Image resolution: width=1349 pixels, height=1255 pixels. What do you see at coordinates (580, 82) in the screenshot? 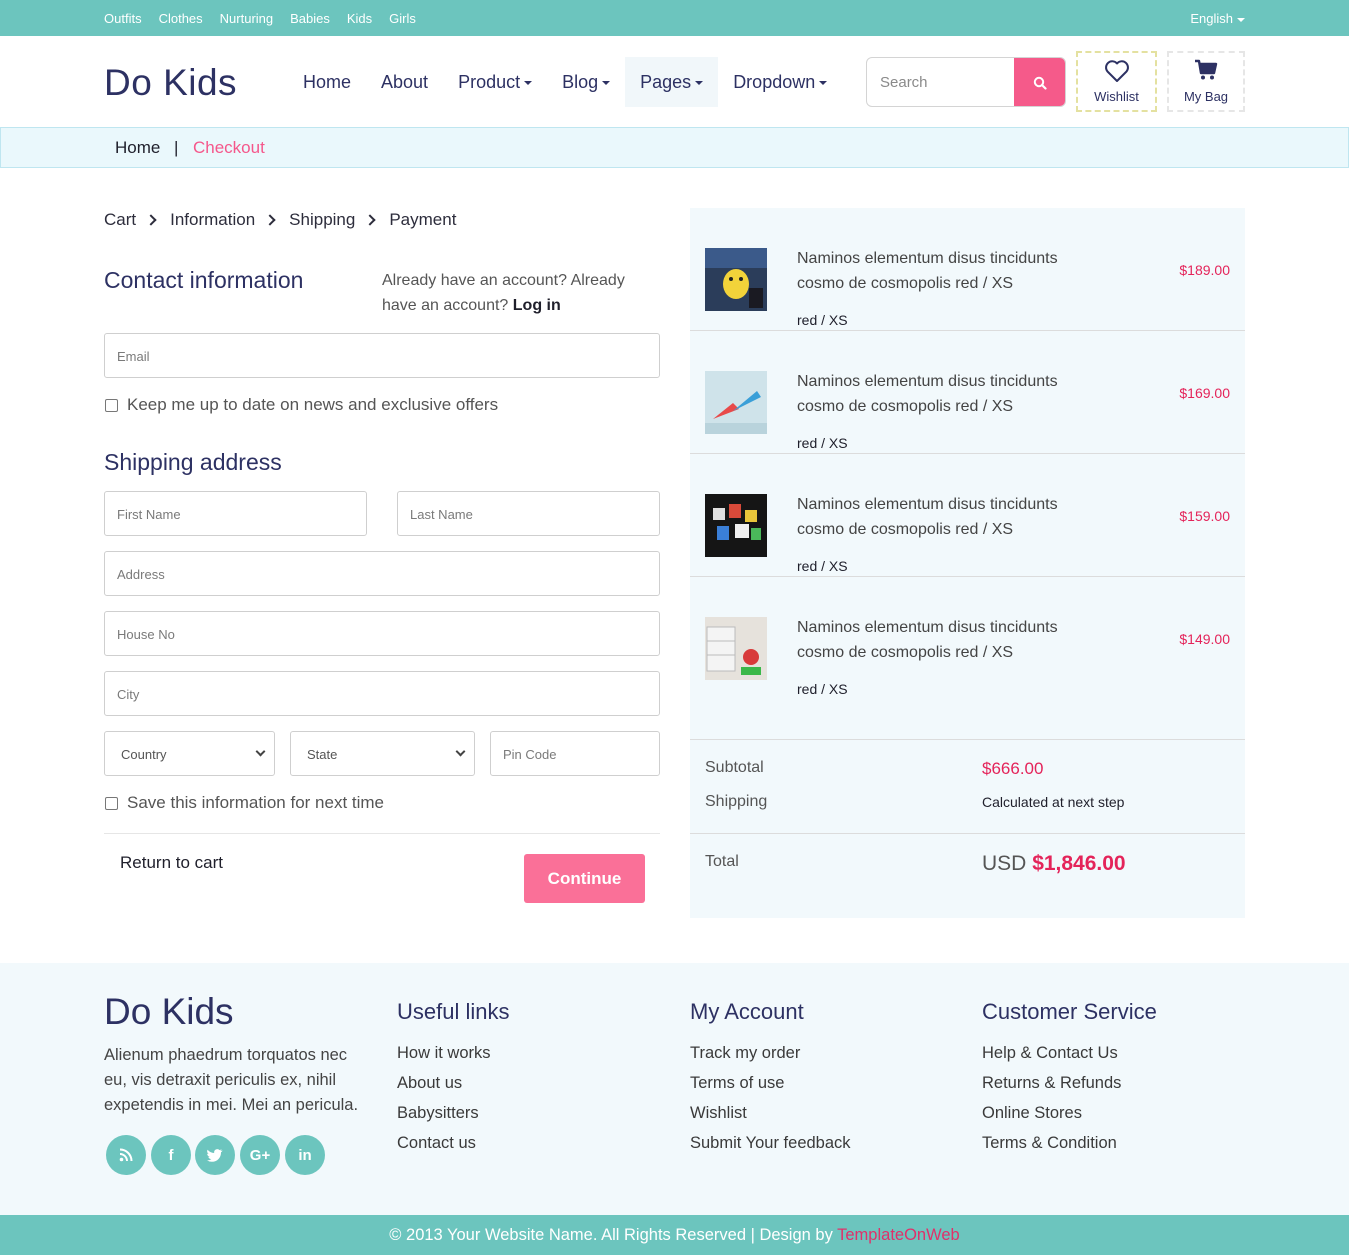
I see `nav-label: Blog` at bounding box center [580, 82].